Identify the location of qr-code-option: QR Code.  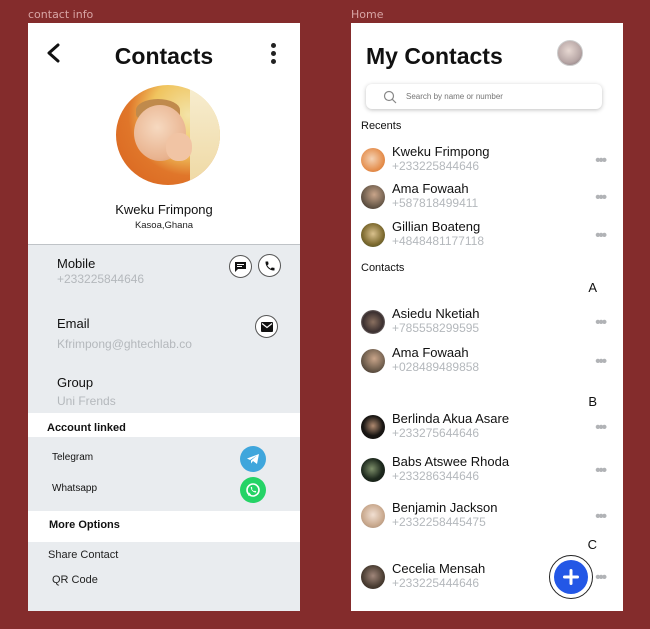
(75, 580).